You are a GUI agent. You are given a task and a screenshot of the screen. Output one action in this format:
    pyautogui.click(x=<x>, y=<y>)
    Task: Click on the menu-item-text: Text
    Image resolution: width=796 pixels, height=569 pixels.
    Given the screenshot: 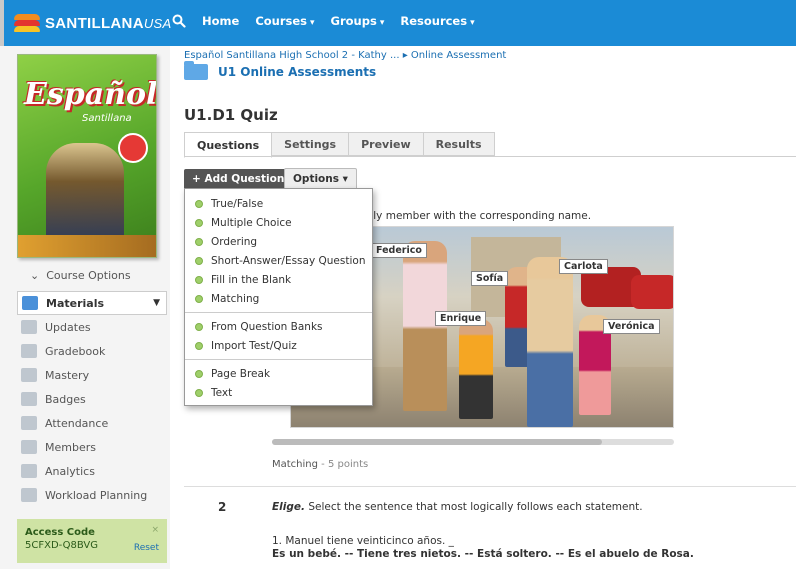 What is the action you would take?
    pyautogui.click(x=278, y=392)
    